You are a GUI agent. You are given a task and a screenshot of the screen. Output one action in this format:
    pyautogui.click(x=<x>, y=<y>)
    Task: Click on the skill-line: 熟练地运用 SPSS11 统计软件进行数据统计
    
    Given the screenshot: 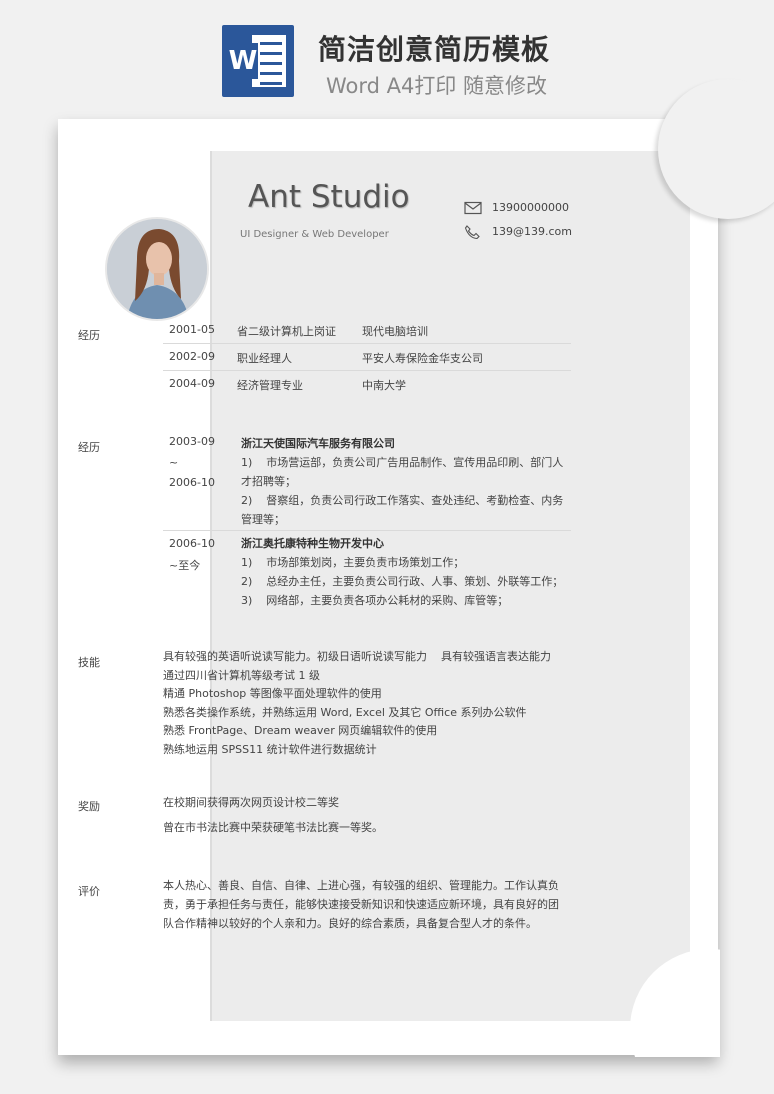 What is the action you would take?
    pyautogui.click(x=270, y=749)
    